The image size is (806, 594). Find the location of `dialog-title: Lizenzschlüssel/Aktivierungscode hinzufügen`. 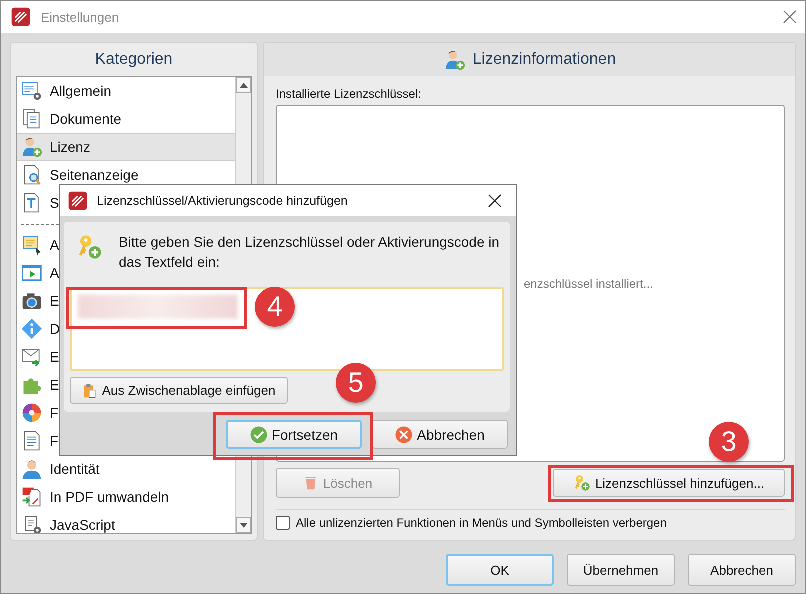

dialog-title: Lizenzschlüssel/Aktivierungscode hinzufügen is located at coordinates (222, 201).